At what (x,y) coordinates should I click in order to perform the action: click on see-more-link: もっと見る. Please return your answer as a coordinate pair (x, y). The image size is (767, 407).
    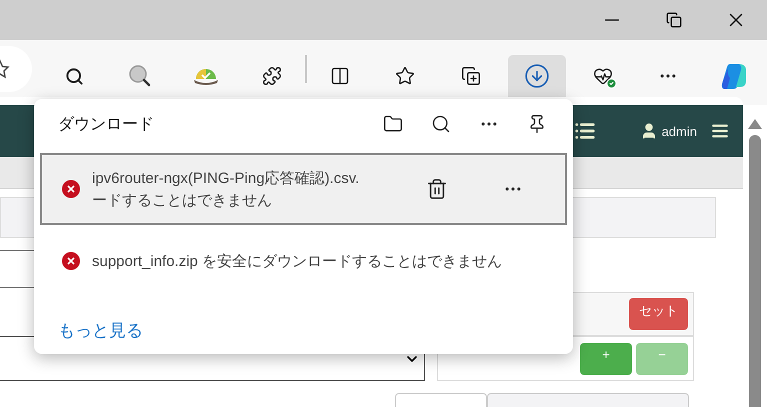
    Looking at the image, I should click on (315, 330).